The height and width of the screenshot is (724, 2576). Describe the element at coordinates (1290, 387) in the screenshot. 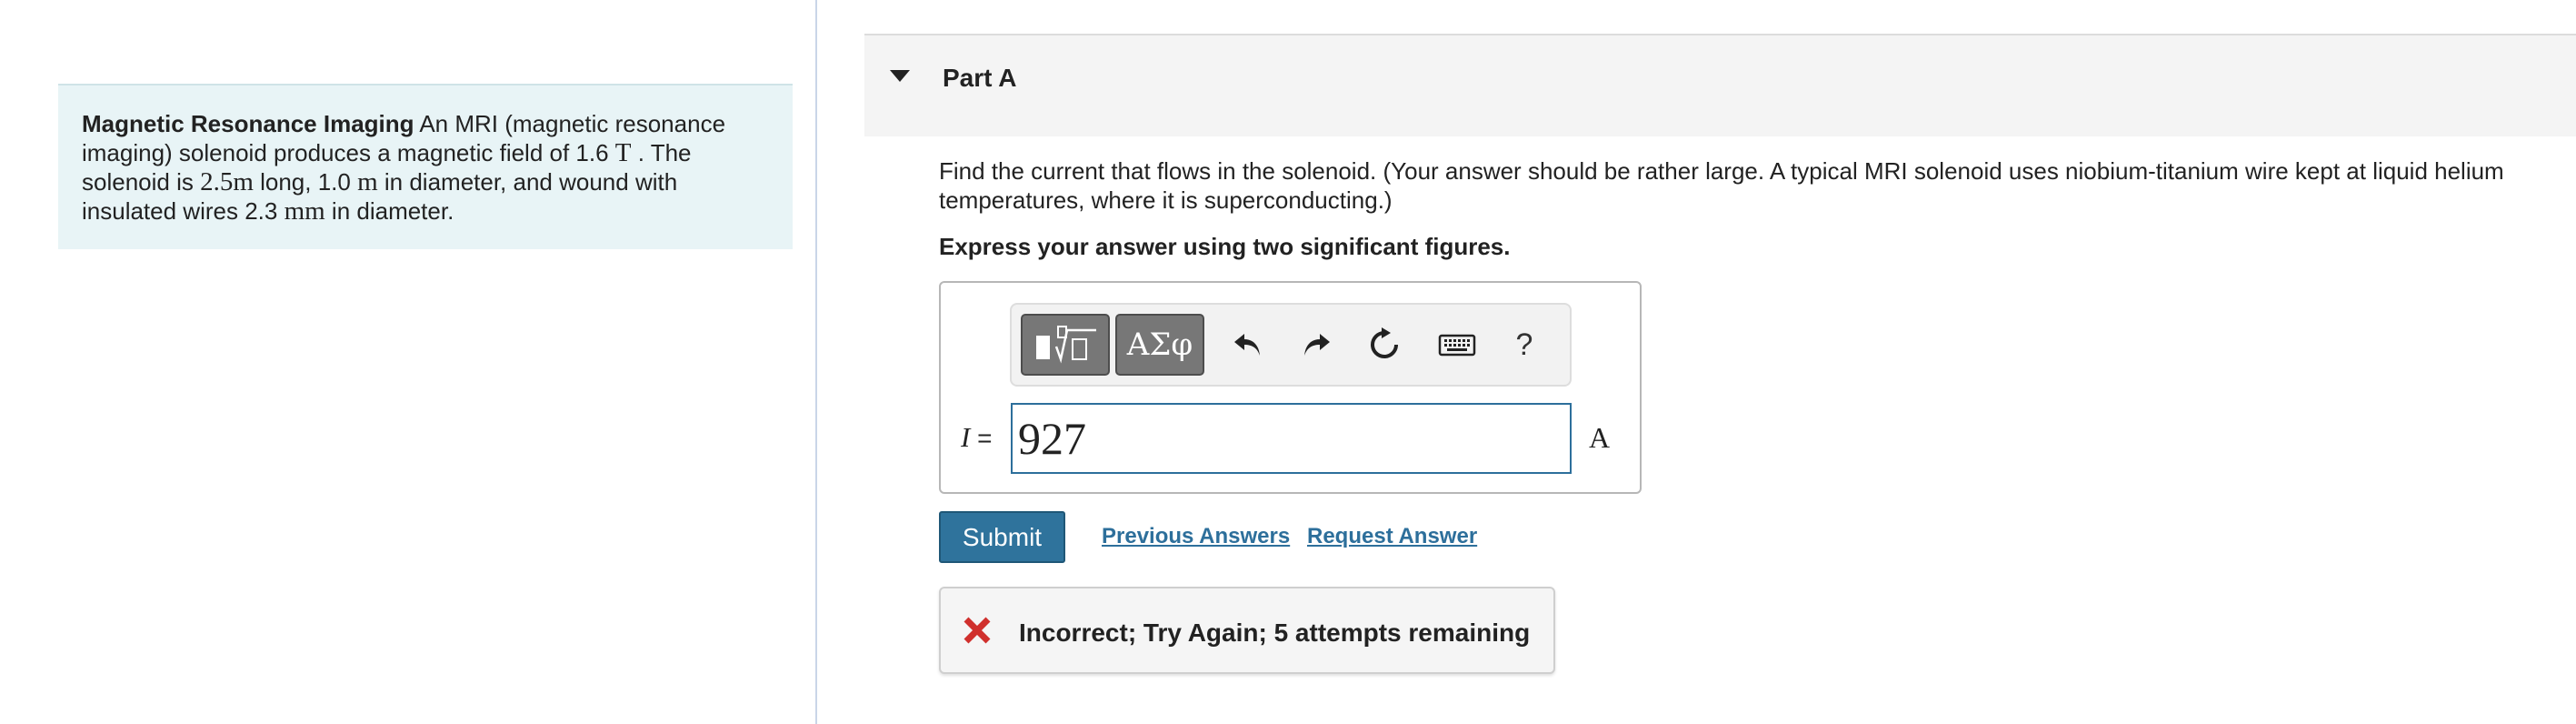

I see `answer-box: ΑΣφ ? I = 927 A` at that location.